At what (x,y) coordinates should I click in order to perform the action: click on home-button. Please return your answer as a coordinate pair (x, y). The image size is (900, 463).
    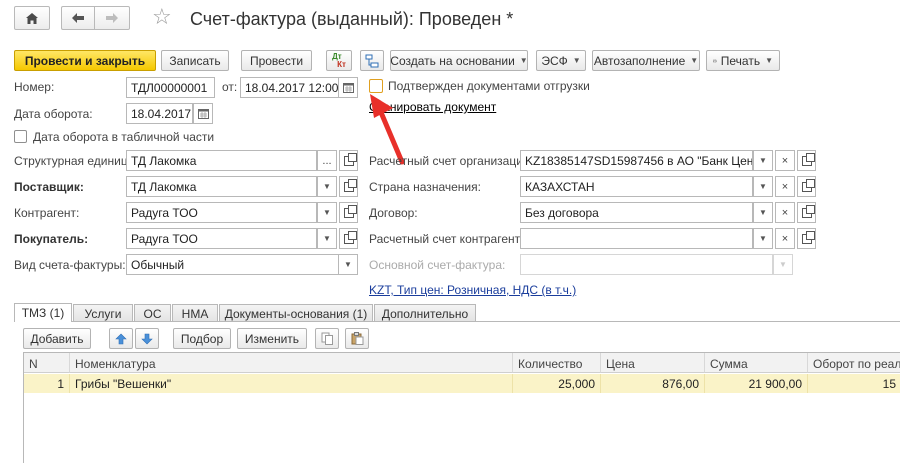
    Looking at the image, I should click on (32, 18).